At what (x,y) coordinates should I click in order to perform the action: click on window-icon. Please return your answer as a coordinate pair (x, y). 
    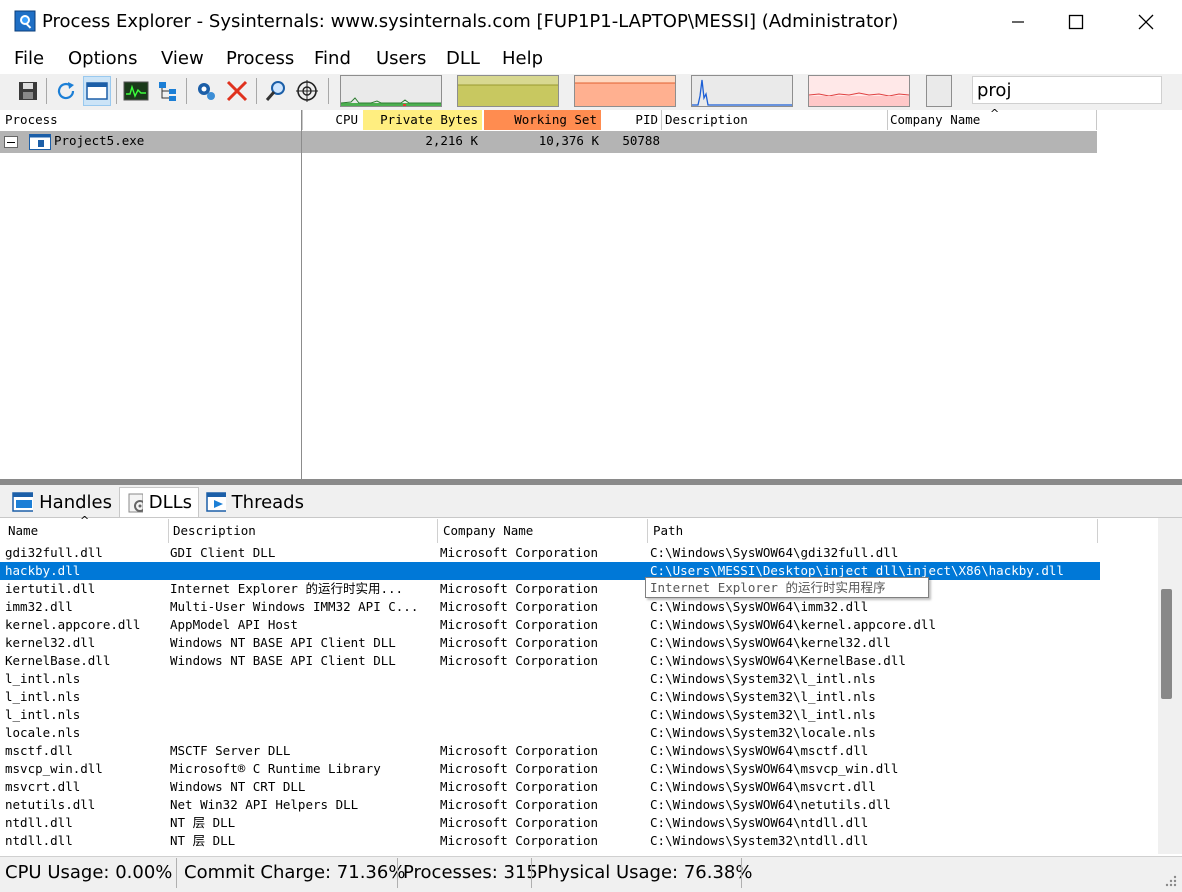
    Looking at the image, I should click on (97, 91).